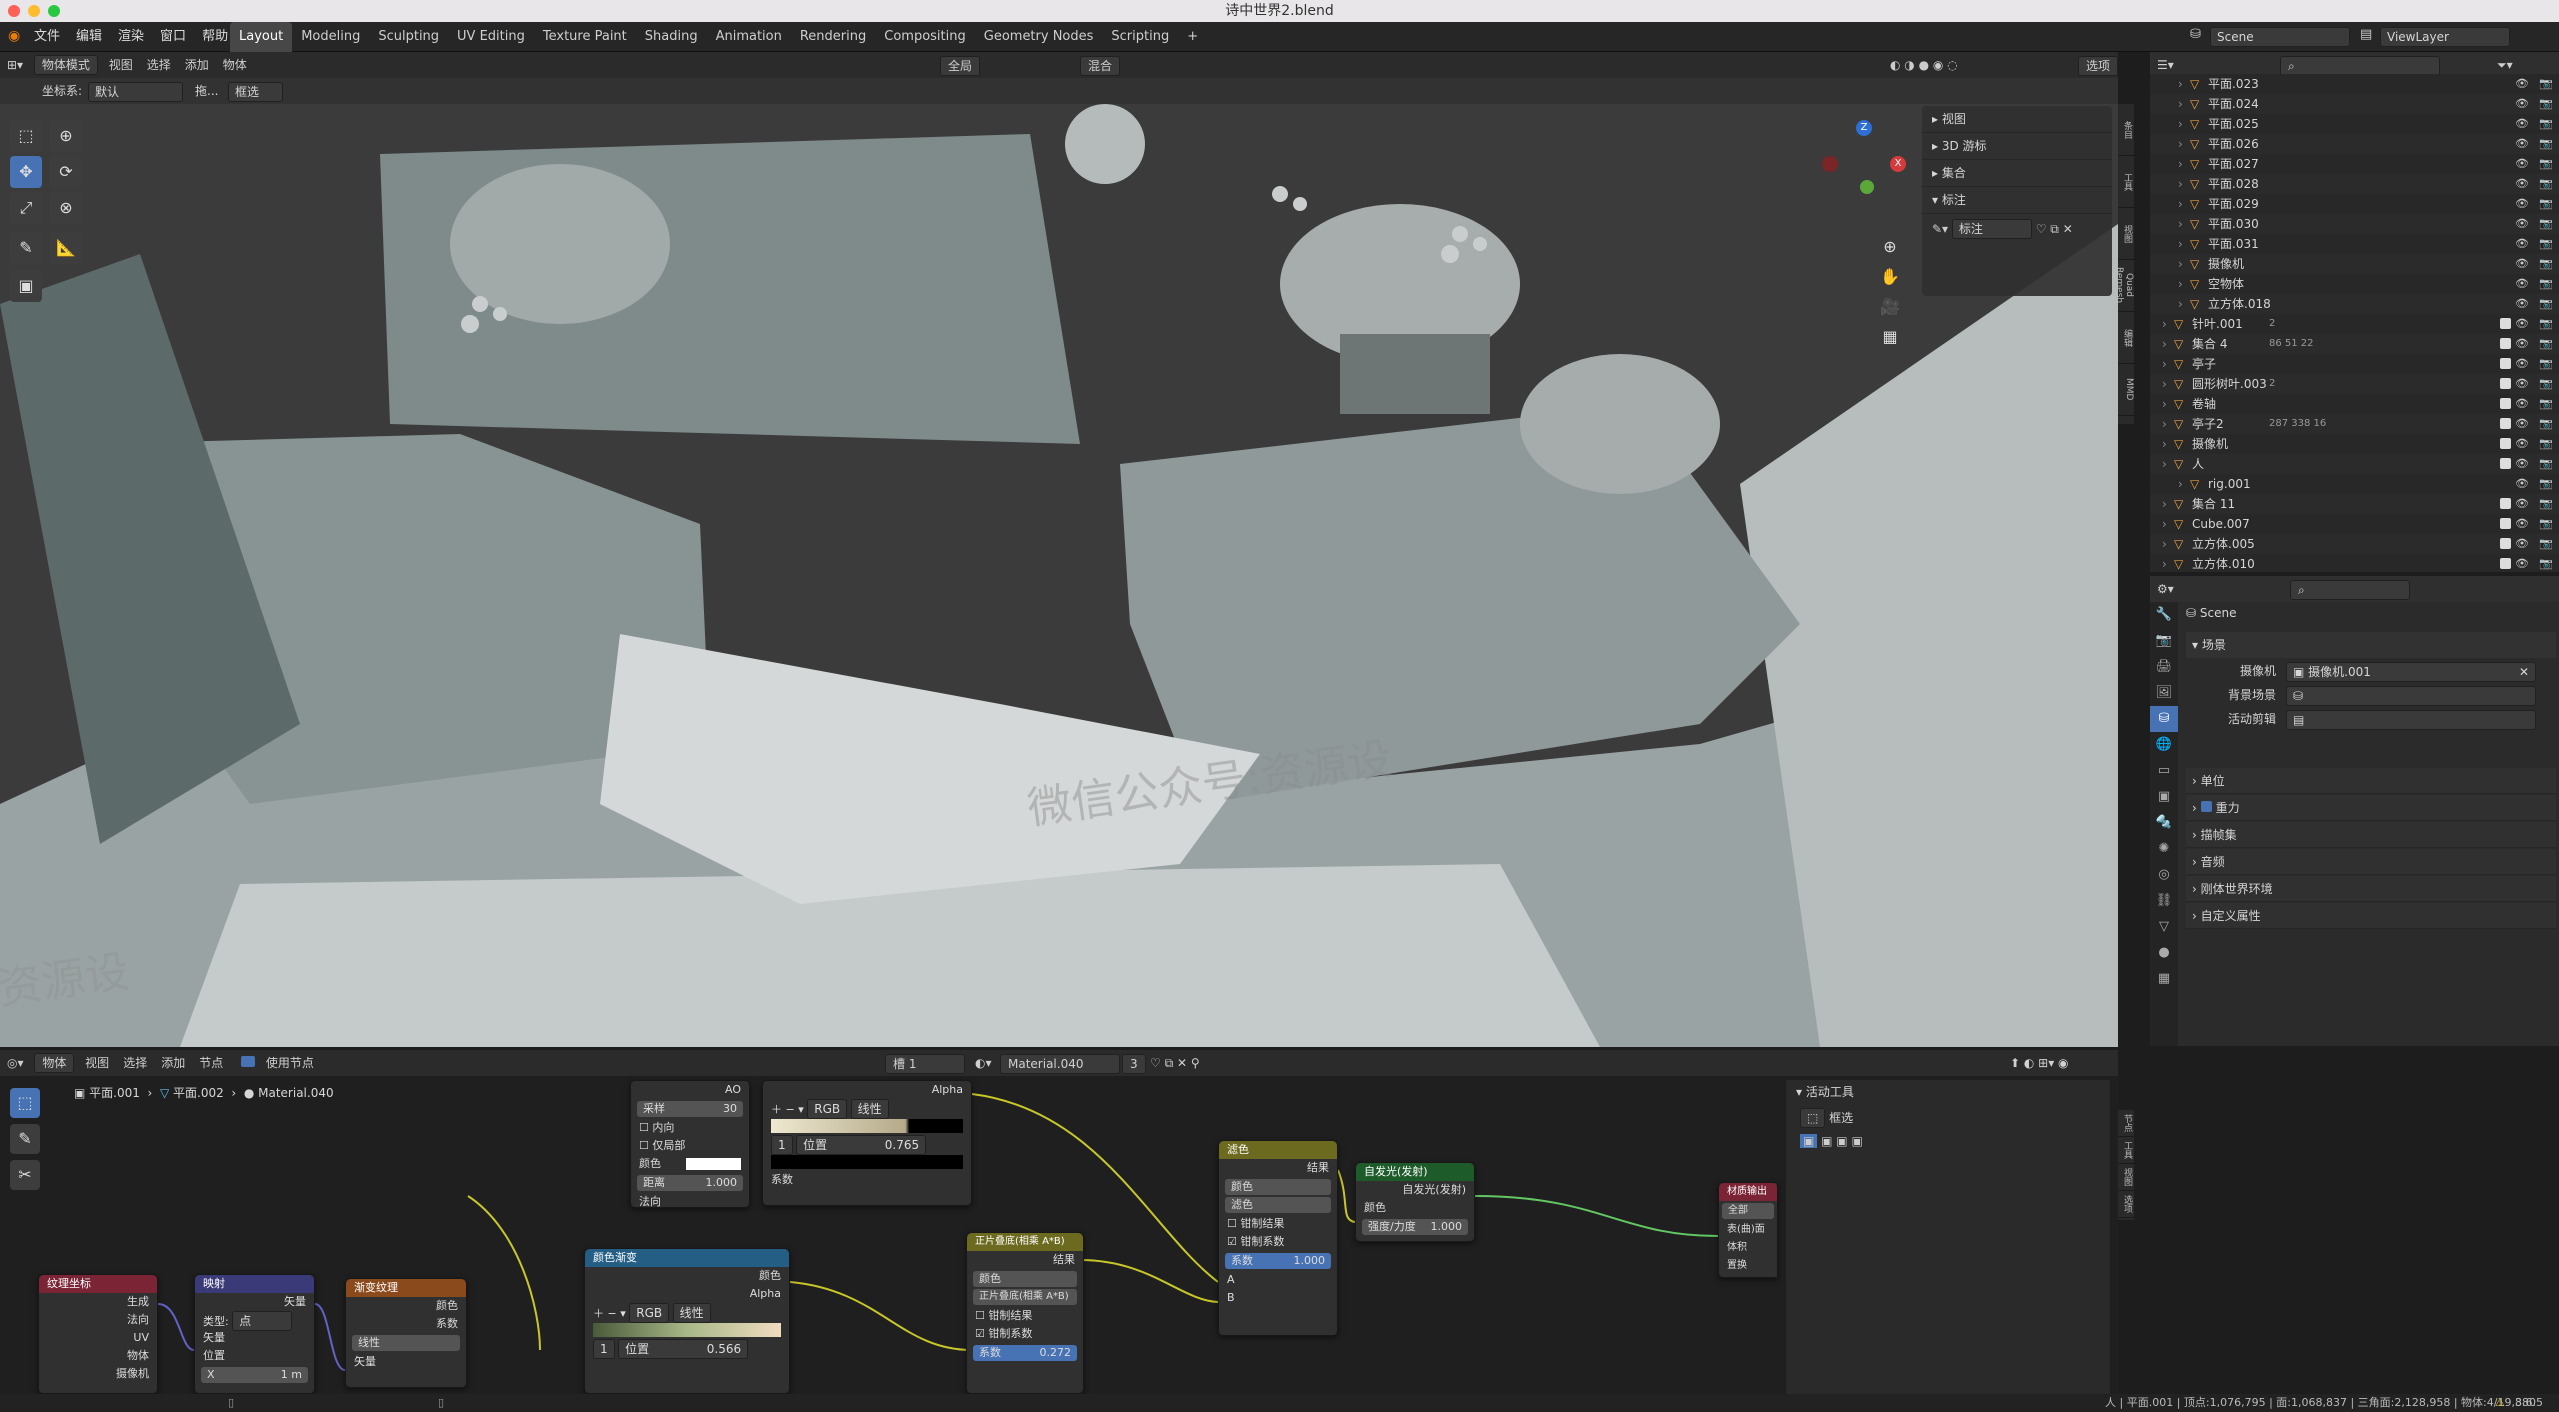 Image resolution: width=2559 pixels, height=1412 pixels. Describe the element at coordinates (135, 92) in the screenshot. I see `coord-system-dropdown: 默认` at that location.